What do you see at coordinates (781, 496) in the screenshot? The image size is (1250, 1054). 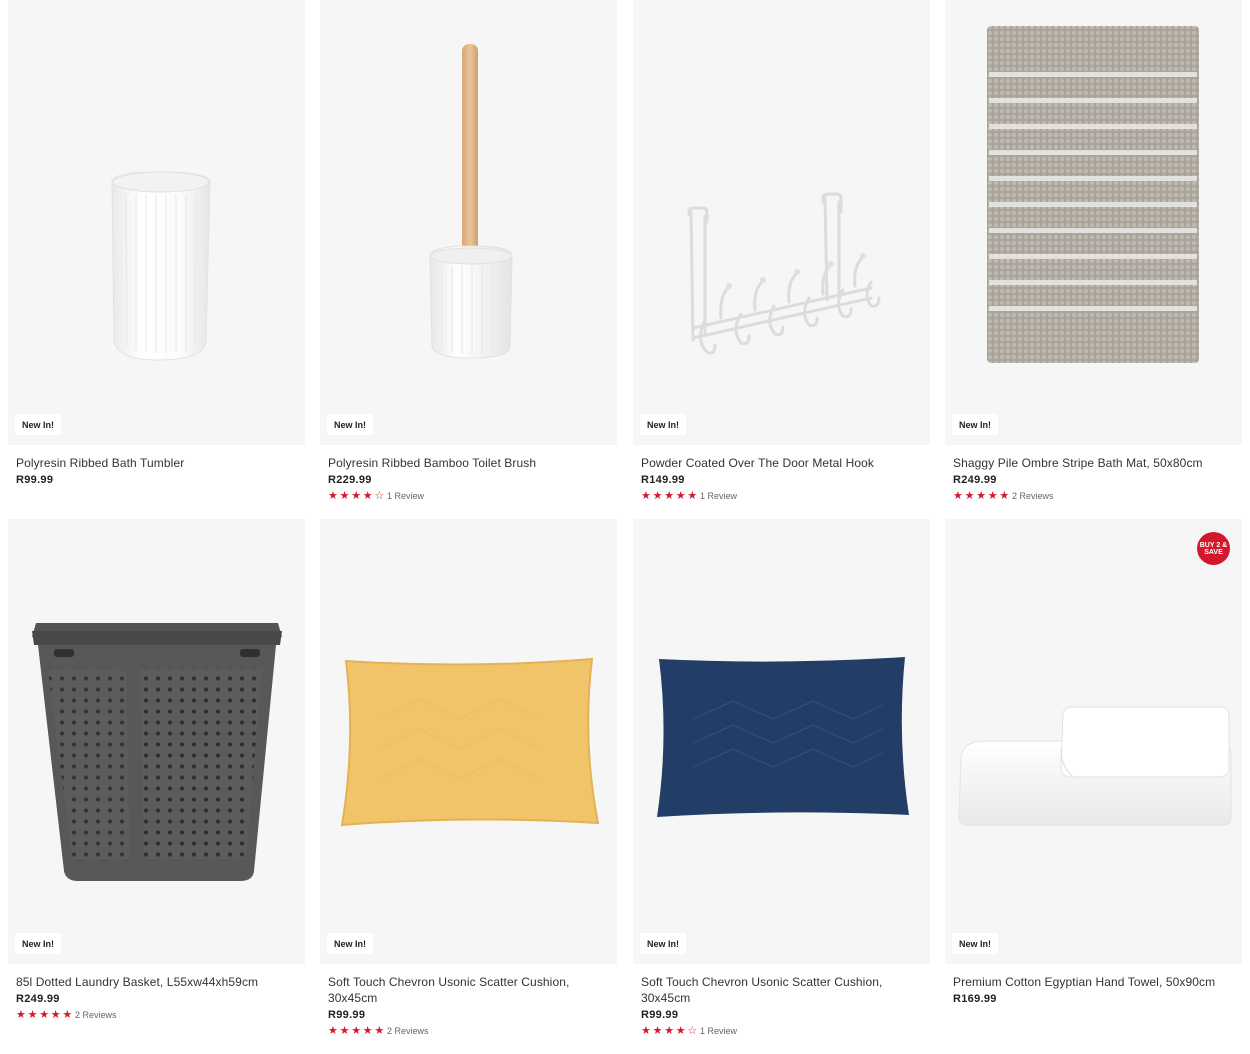 I see `product-rating: ★ ★ ★ ★ ★ 1 Review` at bounding box center [781, 496].